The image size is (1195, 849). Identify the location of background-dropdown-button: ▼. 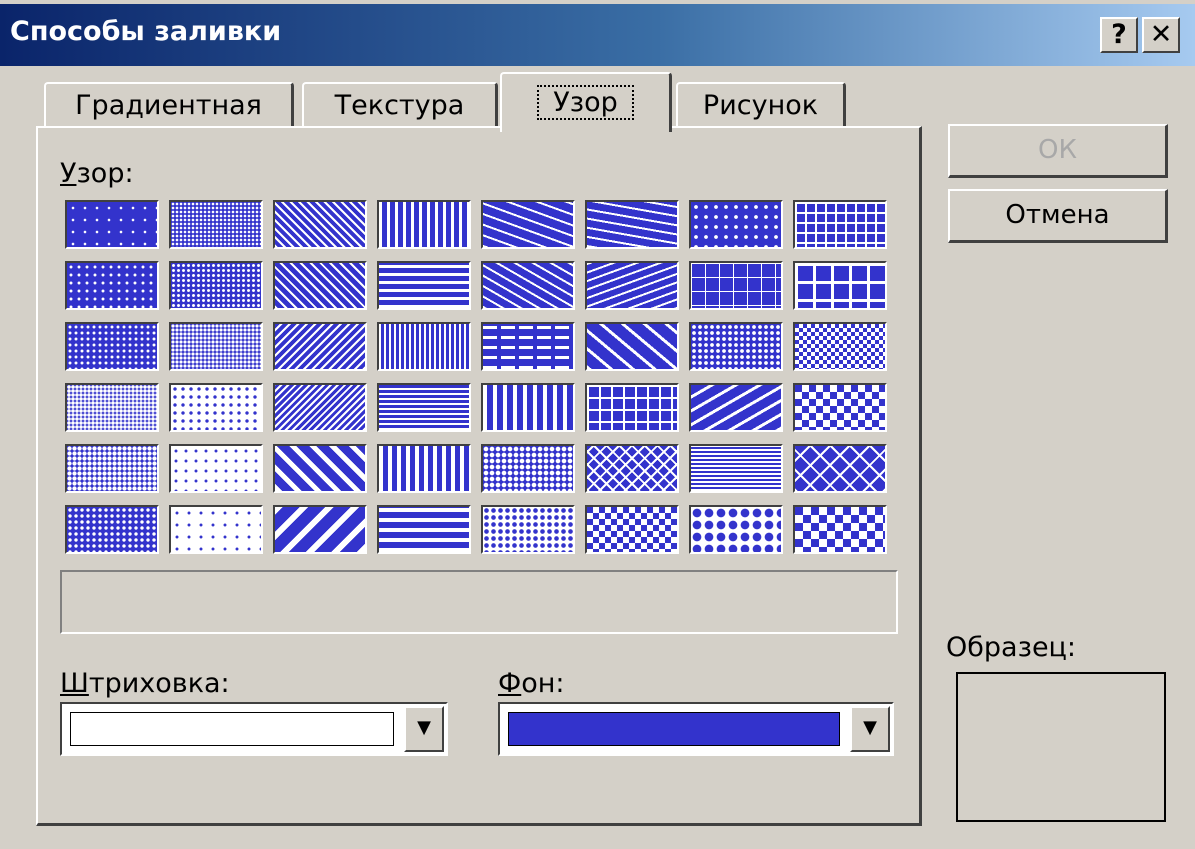
(870, 729).